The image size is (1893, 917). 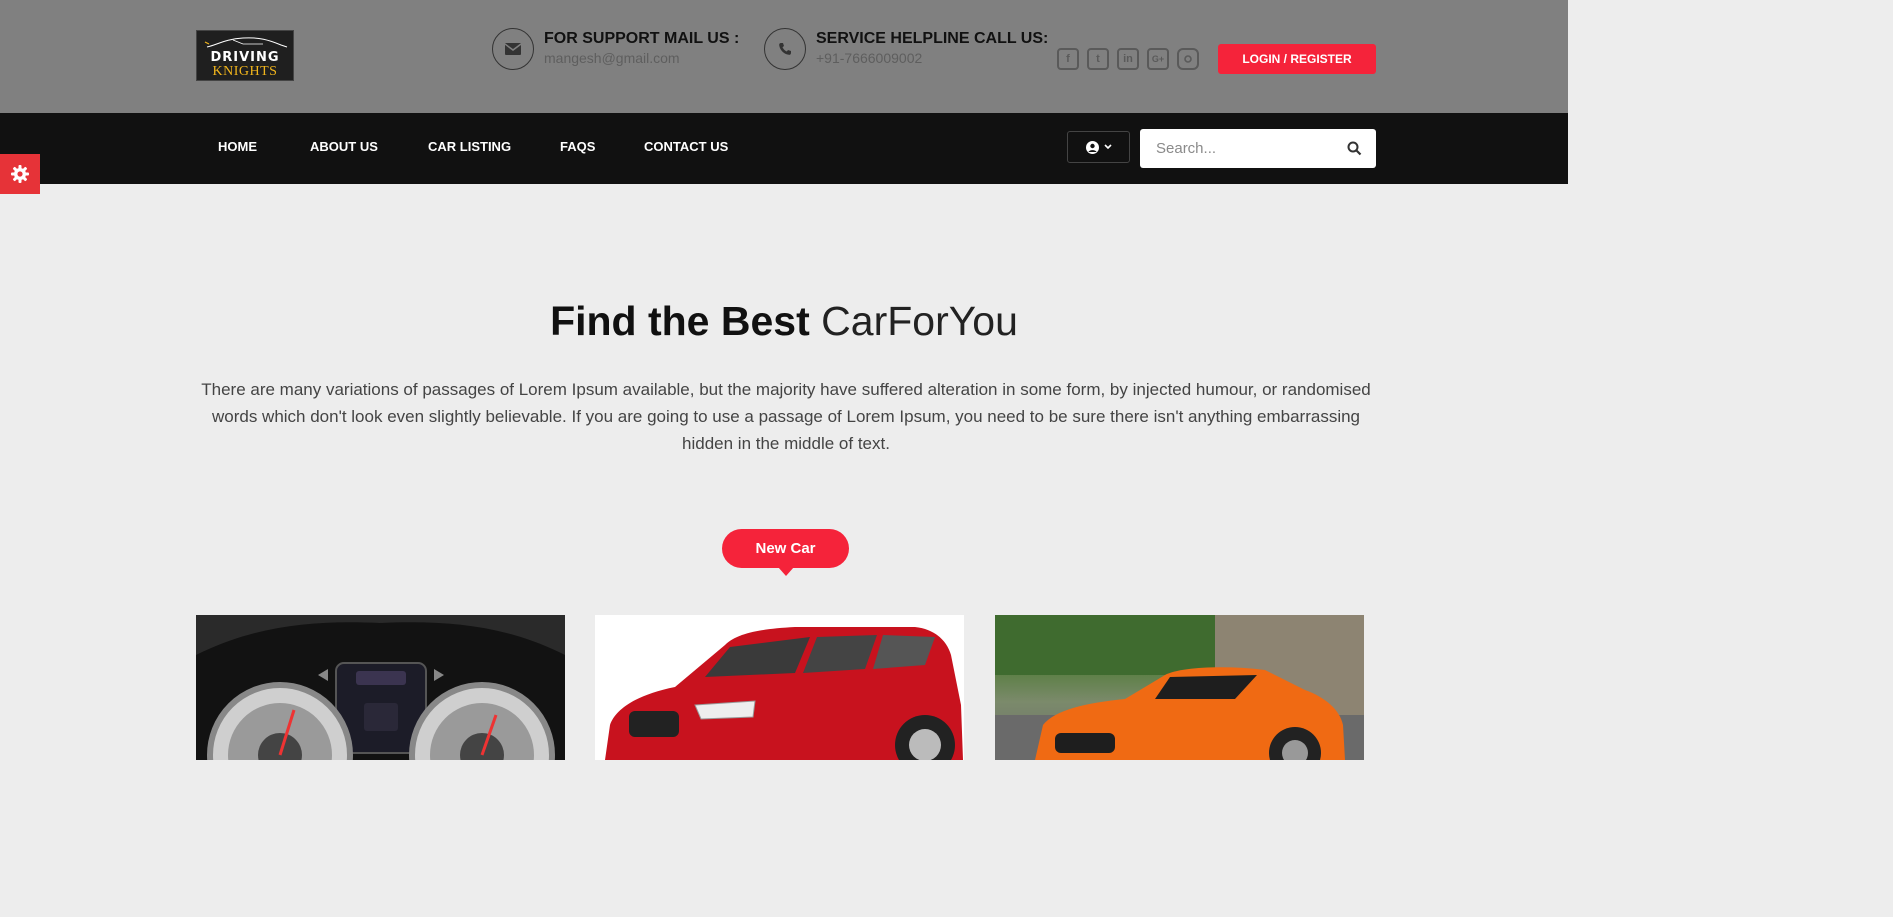 I want to click on search-icon, so click(x=1354, y=148).